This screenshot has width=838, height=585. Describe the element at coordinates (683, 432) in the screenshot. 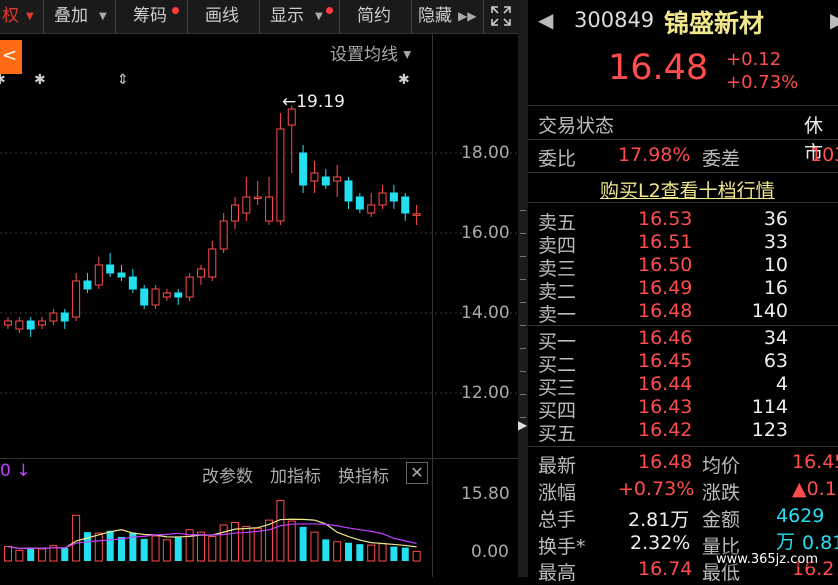

I see `bid-row: 买五 16.42 123` at that location.